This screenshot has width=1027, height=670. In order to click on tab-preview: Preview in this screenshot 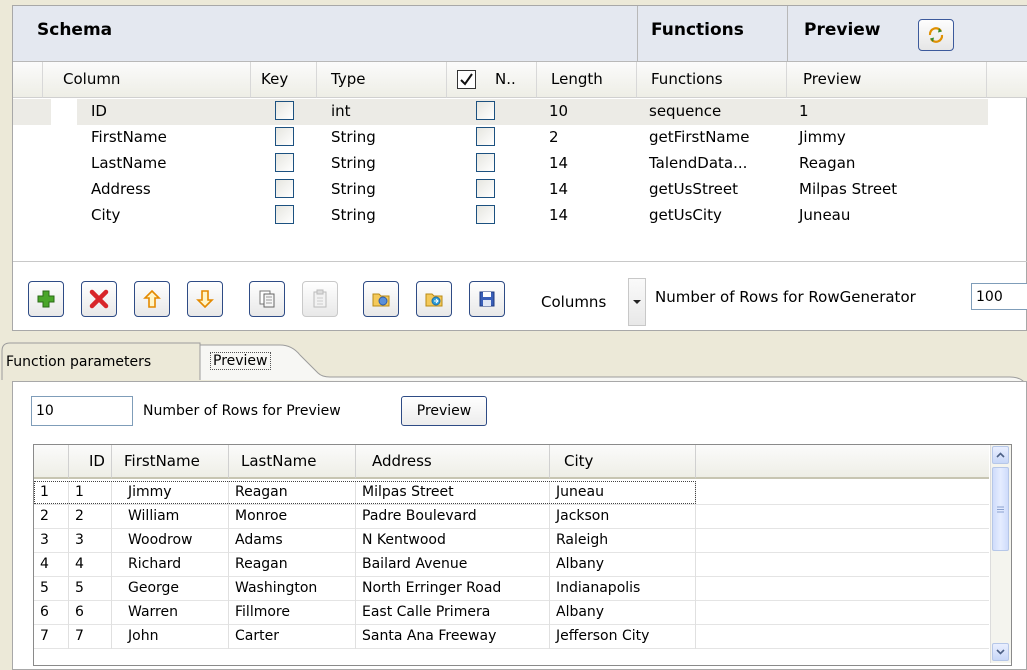, I will do `click(240, 361)`.